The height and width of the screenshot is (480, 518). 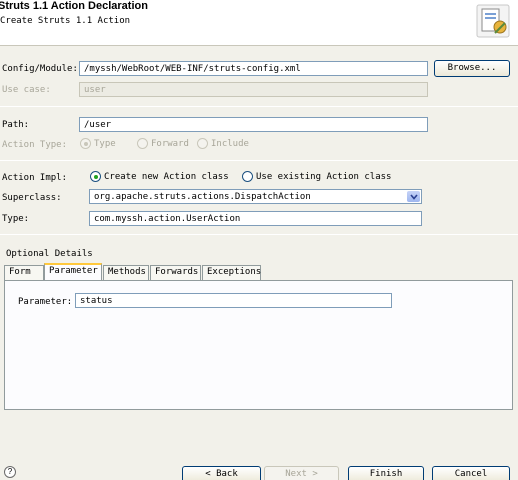 I want to click on action-type-include-label: Include, so click(x=230, y=143).